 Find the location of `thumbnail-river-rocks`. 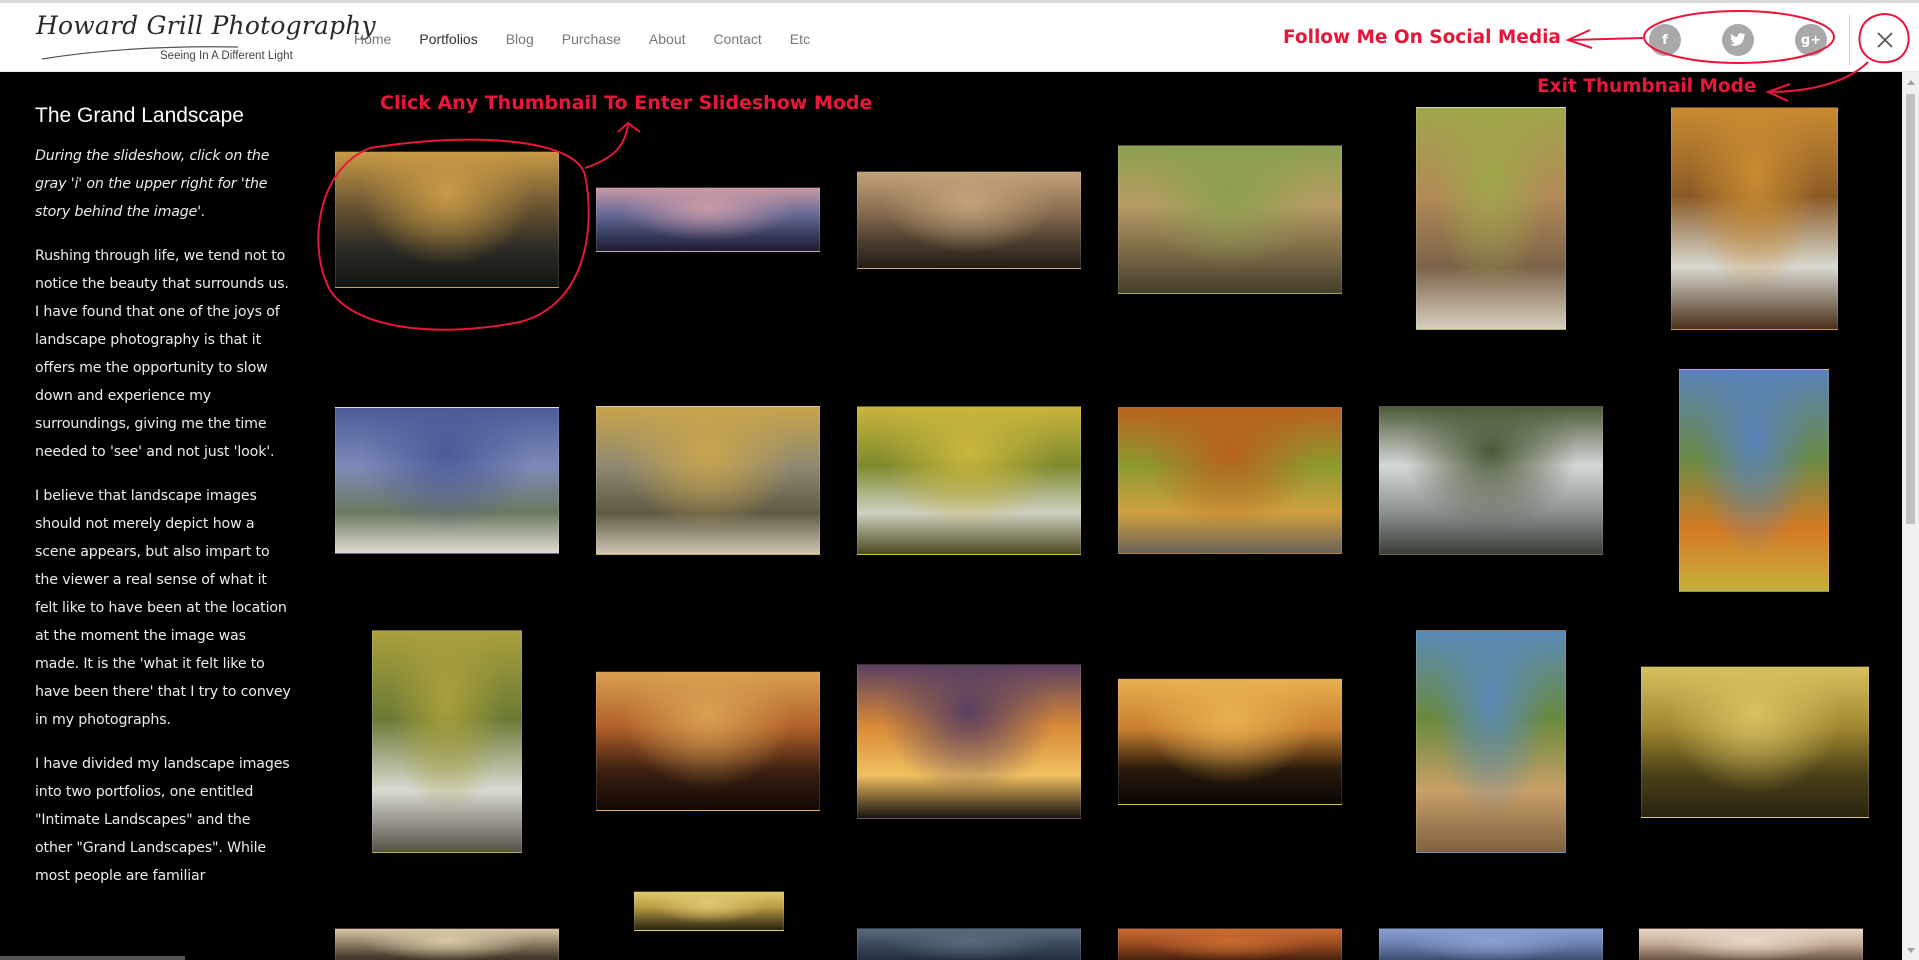

thumbnail-river-rocks is located at coordinates (1230, 219).